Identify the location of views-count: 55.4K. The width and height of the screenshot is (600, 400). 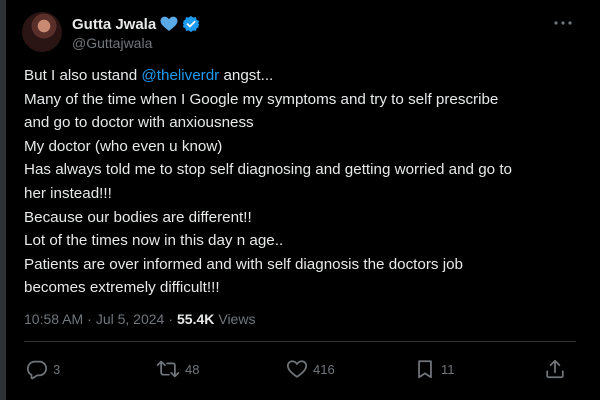
(196, 319).